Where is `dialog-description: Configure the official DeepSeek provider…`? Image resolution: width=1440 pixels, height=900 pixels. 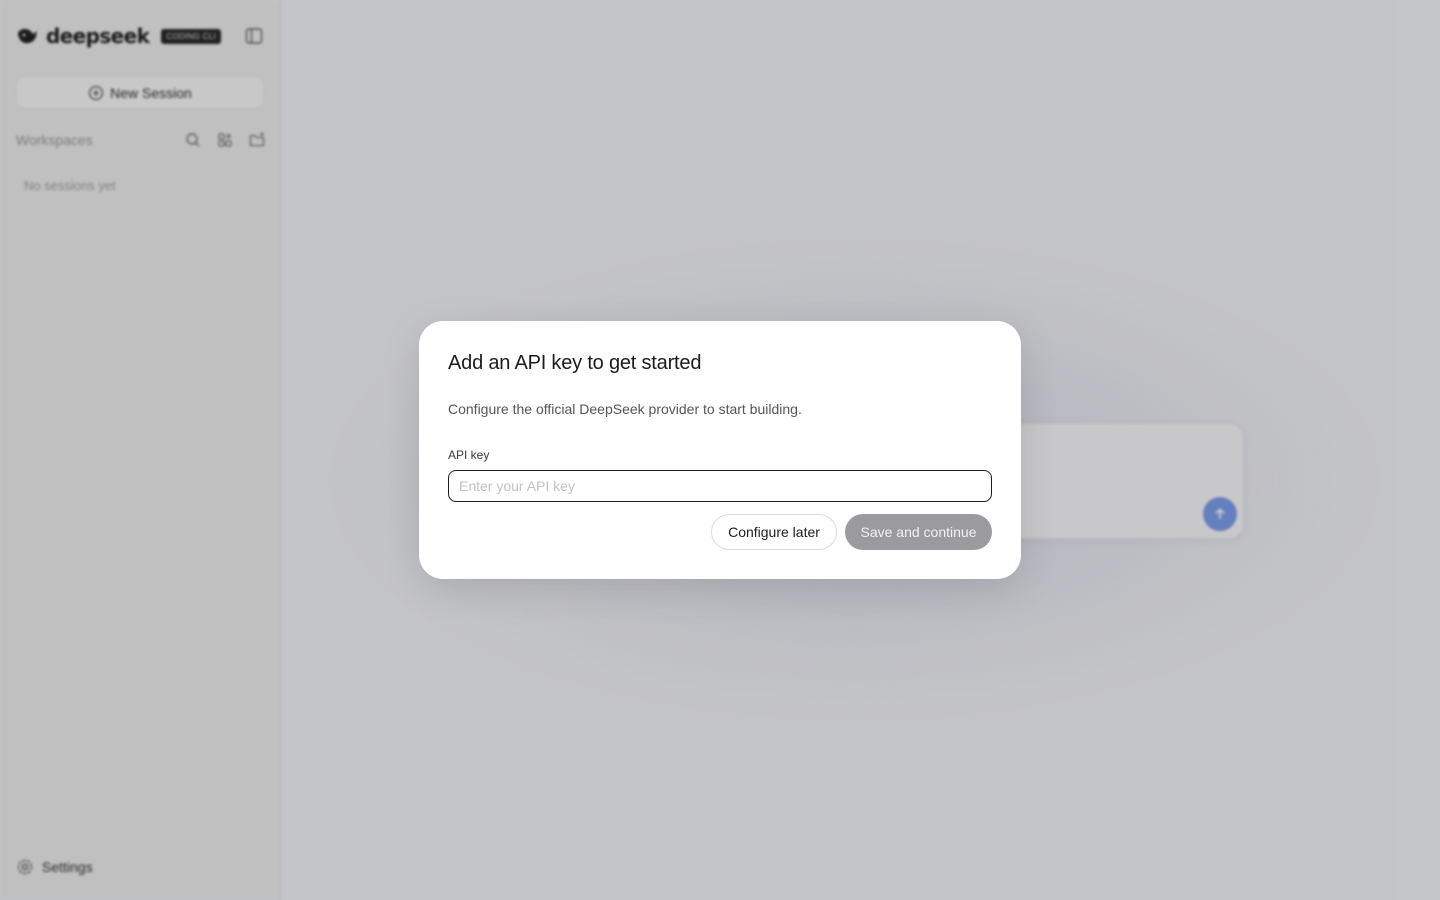
dialog-description: Configure the official DeepSeek provider… is located at coordinates (625, 409).